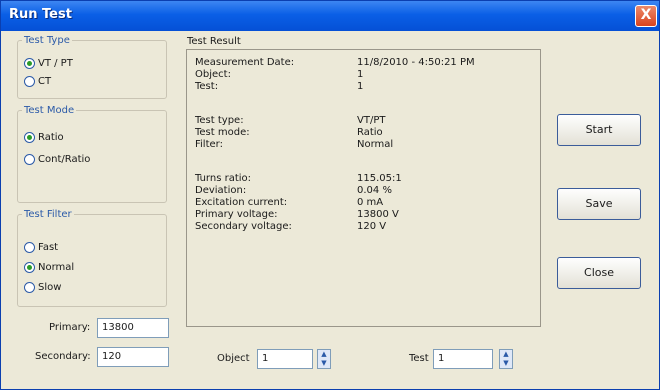 This screenshot has height=390, width=660. I want to click on result-key: Excitation current:, so click(241, 202).